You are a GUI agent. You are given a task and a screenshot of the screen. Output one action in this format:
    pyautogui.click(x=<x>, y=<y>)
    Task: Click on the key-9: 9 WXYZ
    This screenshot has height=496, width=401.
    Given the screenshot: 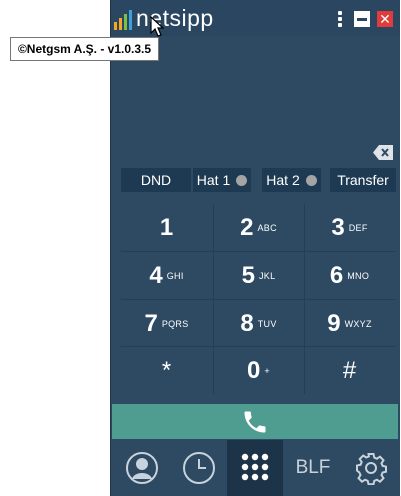 What is the action you would take?
    pyautogui.click(x=349, y=323)
    